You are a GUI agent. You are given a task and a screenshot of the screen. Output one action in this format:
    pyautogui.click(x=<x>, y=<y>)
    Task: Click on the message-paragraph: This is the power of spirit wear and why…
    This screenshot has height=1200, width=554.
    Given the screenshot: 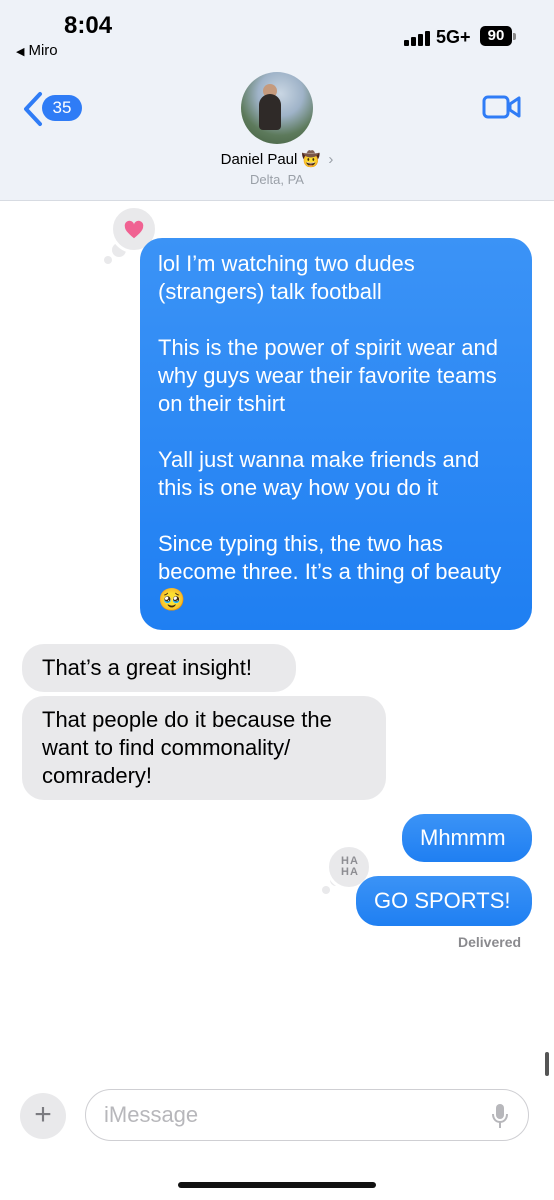 What is the action you would take?
    pyautogui.click(x=328, y=375)
    